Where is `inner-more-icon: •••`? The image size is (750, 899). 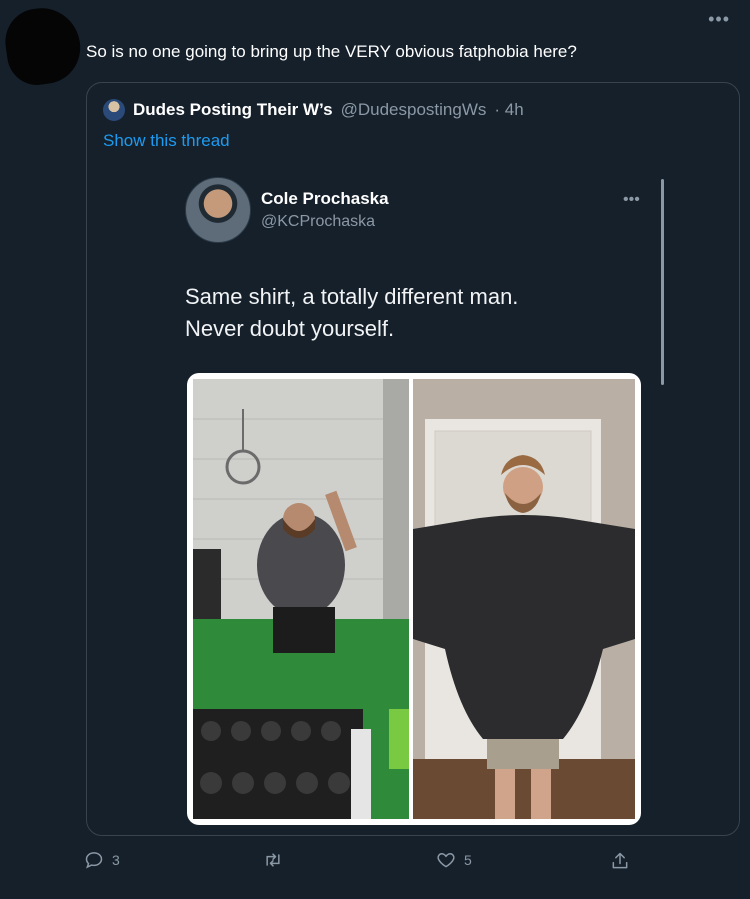
inner-more-icon: ••• is located at coordinates (631, 199).